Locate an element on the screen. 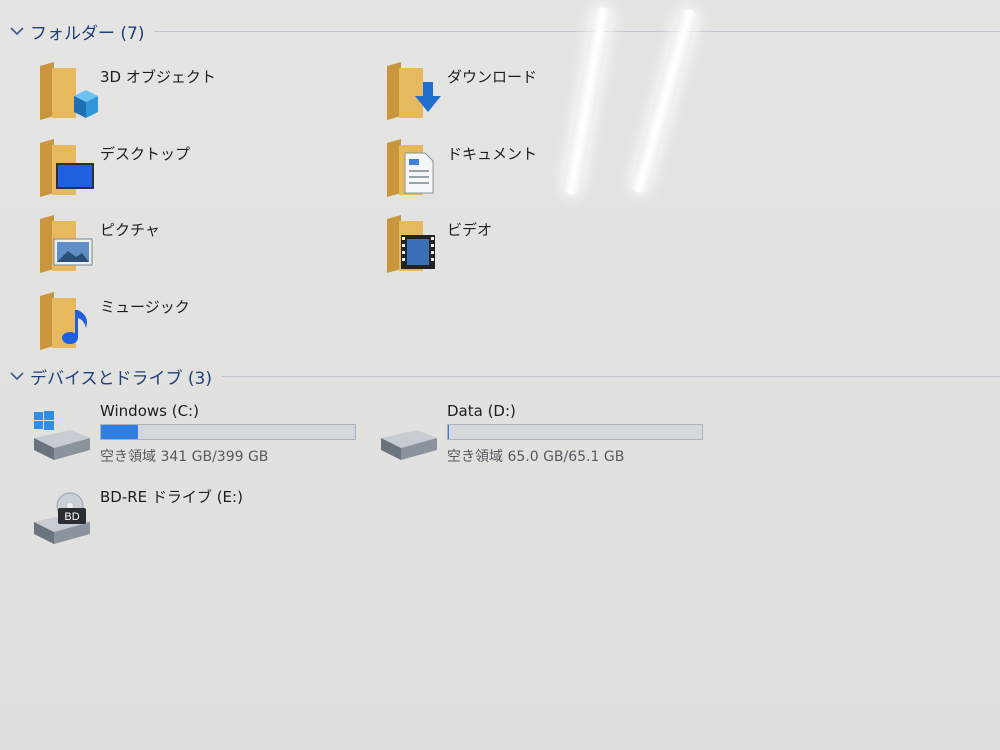 Image resolution: width=1000 pixels, height=750 pixels. folder-3d-objects: 3D オブジェクト is located at coordinates (198, 95).